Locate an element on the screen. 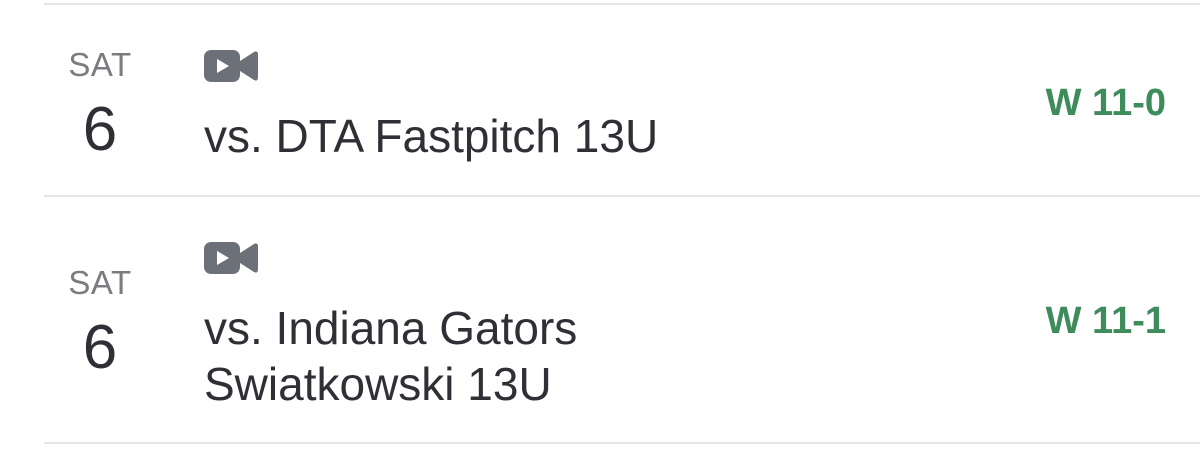  game-opponent-line: Swiatkowski 13U is located at coordinates (378, 384).